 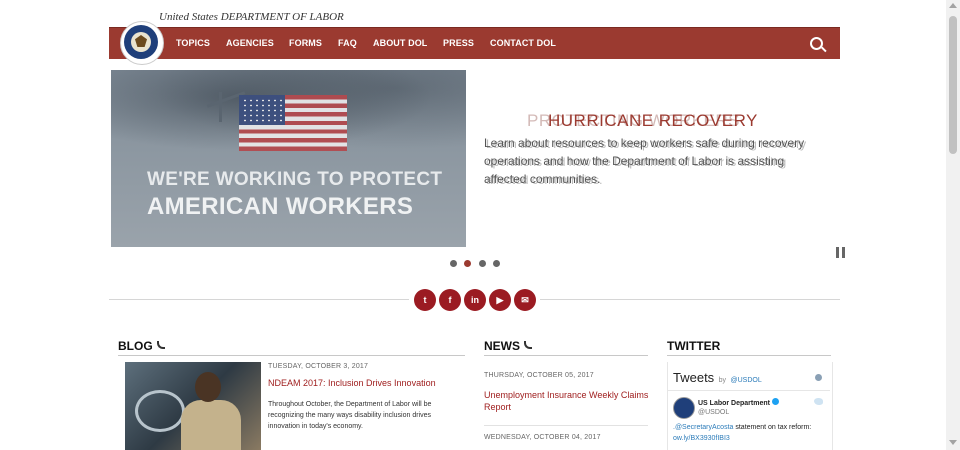 I want to click on tweet-divider, so click(x=749, y=390).